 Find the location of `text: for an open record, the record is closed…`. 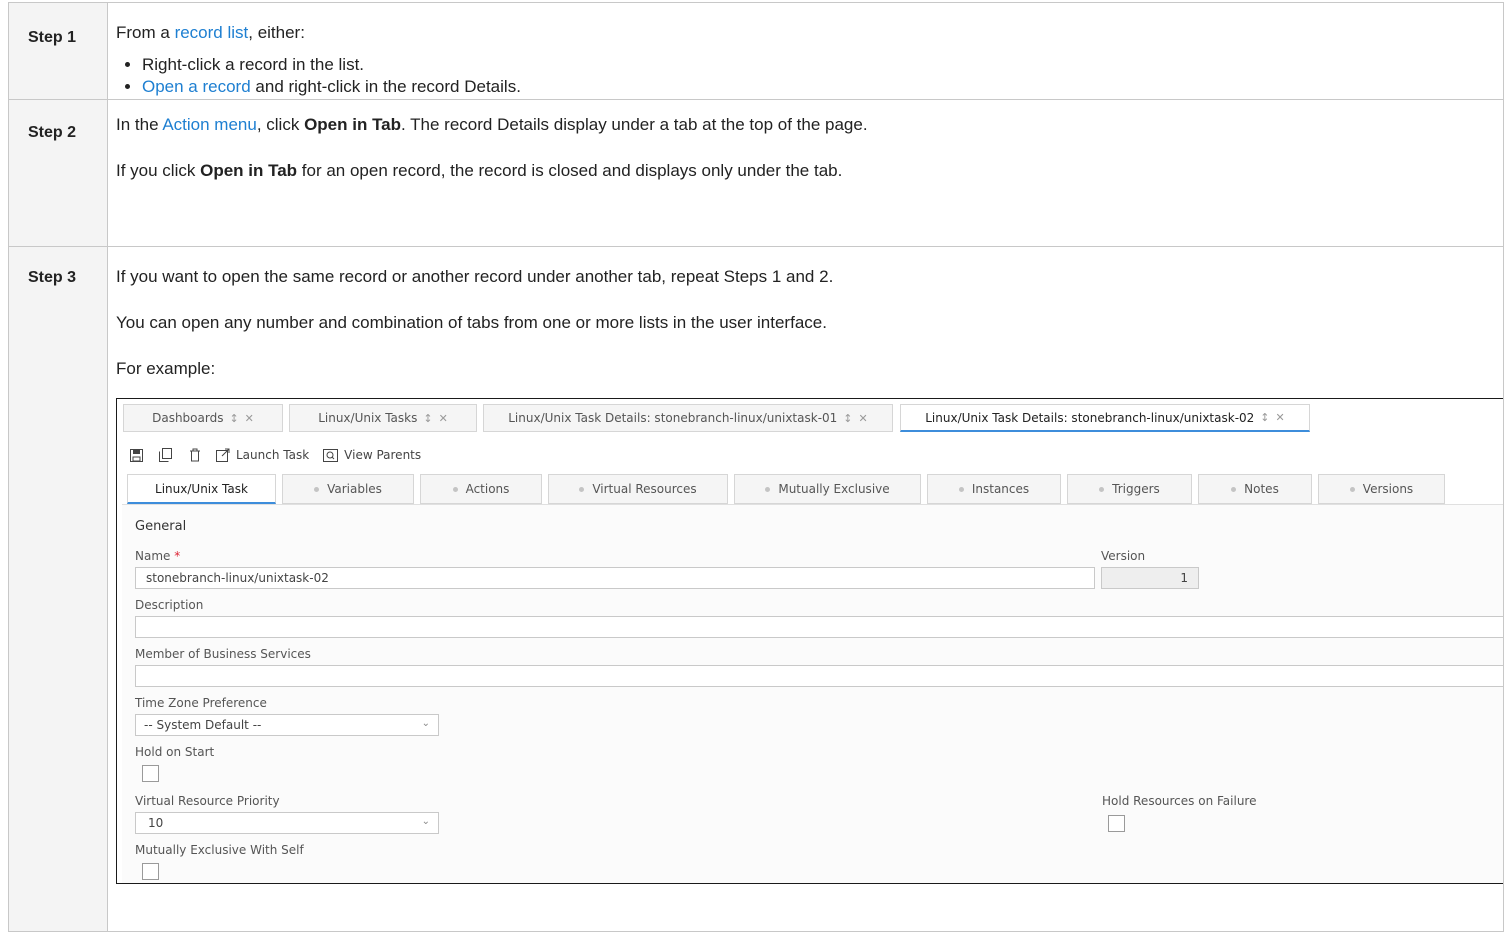

text: for an open record, the record is closed… is located at coordinates (570, 170).